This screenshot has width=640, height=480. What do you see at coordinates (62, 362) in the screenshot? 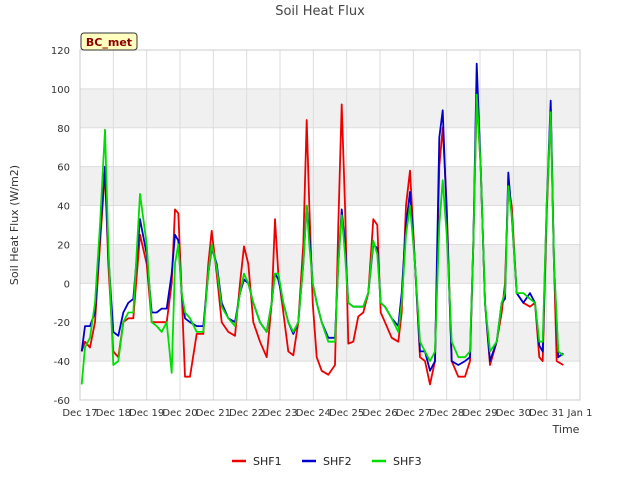
I see `y-tick-label: -40` at bounding box center [62, 362].